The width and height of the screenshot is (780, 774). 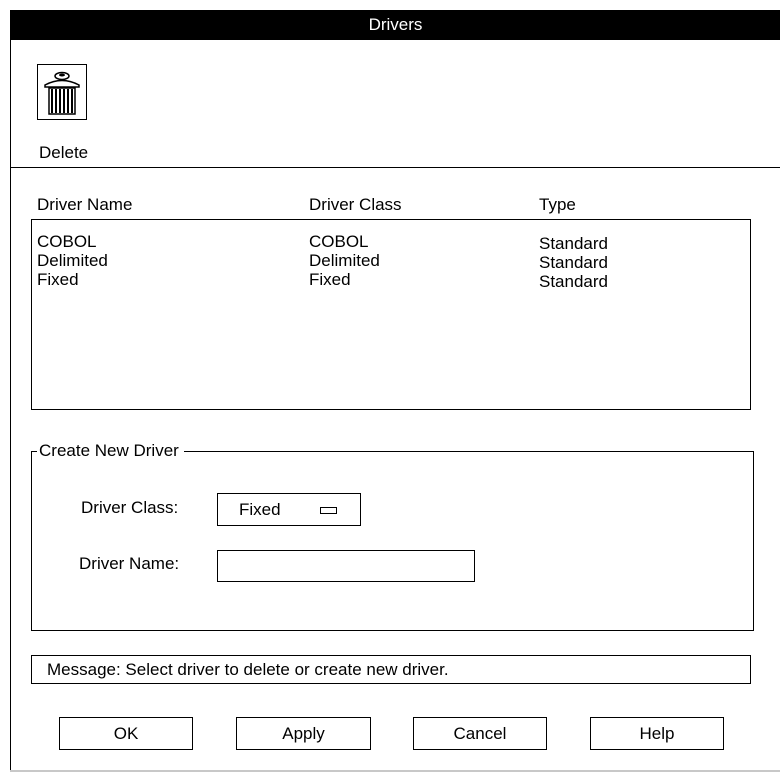 I want to click on title-bar: Drivers, so click(x=395, y=25).